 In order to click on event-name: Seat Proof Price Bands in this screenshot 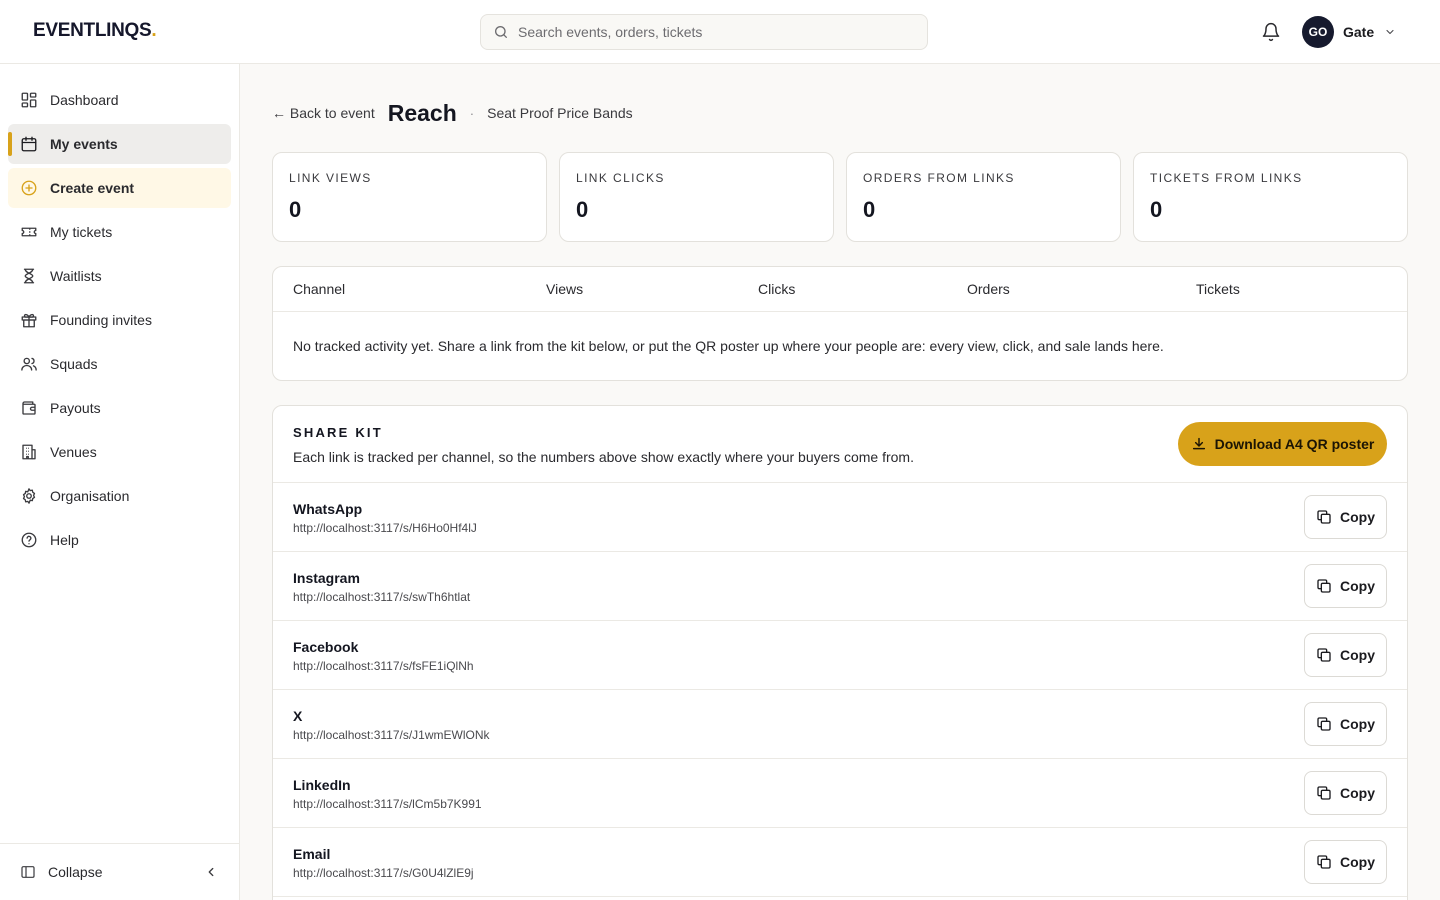, I will do `click(560, 113)`.